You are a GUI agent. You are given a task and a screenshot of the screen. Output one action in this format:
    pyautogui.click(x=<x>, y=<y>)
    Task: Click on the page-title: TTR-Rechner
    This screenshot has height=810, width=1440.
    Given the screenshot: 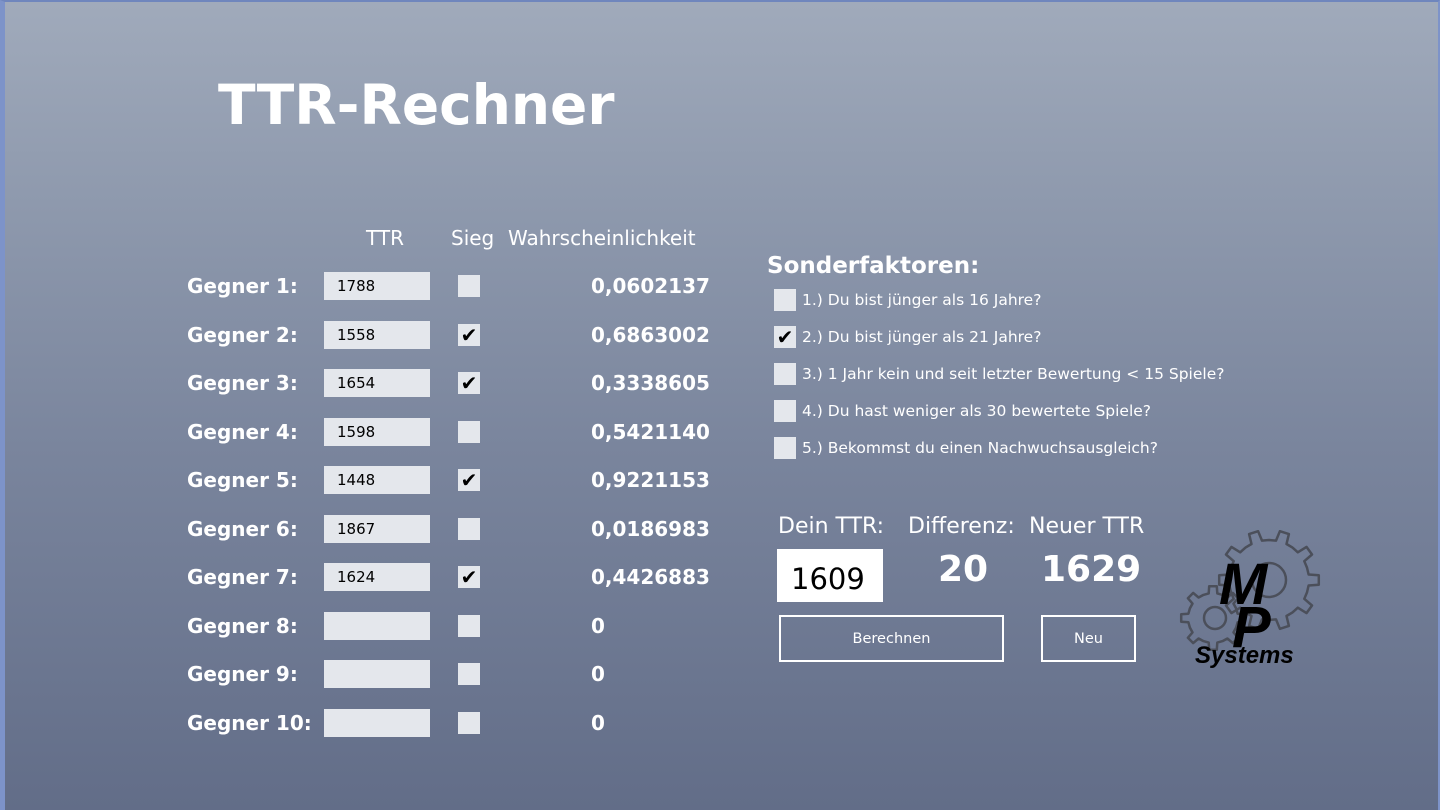 What is the action you would take?
    pyautogui.click(x=416, y=105)
    